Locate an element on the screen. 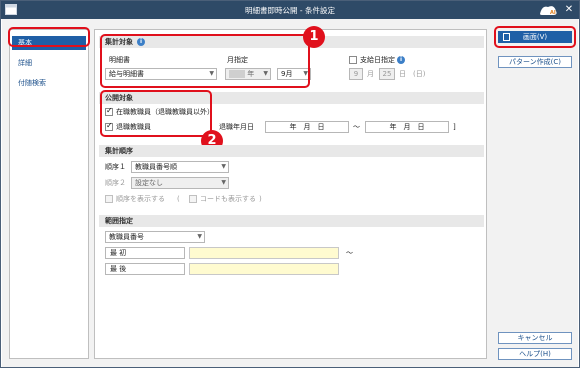 The height and width of the screenshot is (368, 580). order2-select: 設定なし ▼ is located at coordinates (180, 183).